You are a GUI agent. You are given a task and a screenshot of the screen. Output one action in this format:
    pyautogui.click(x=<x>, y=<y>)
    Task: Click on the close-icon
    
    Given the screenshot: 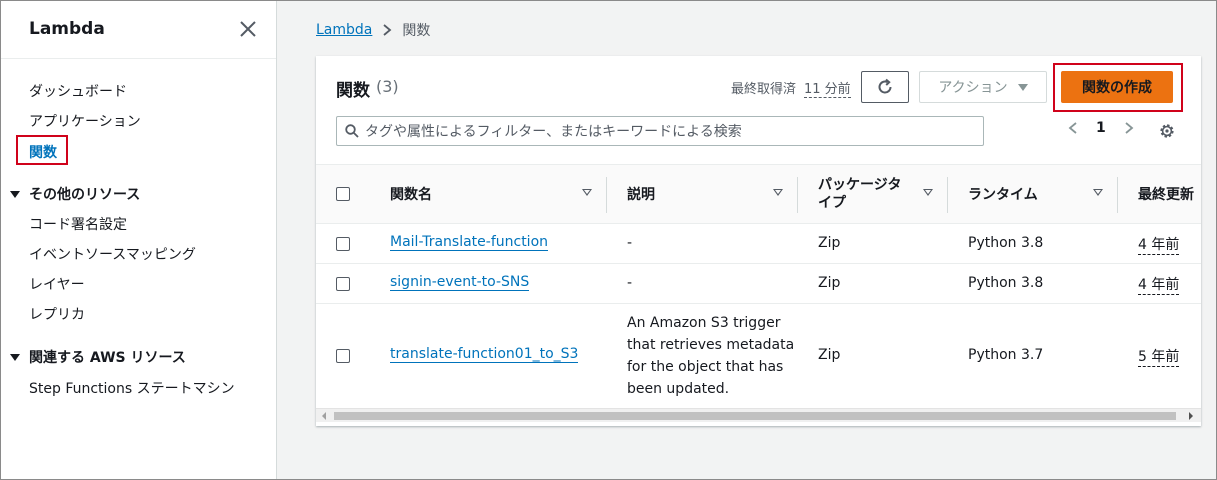 What is the action you would take?
    pyautogui.click(x=248, y=29)
    